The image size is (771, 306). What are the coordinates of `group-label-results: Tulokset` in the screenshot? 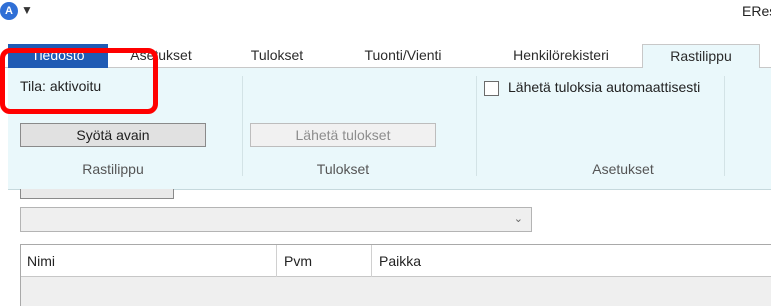 It's located at (343, 169).